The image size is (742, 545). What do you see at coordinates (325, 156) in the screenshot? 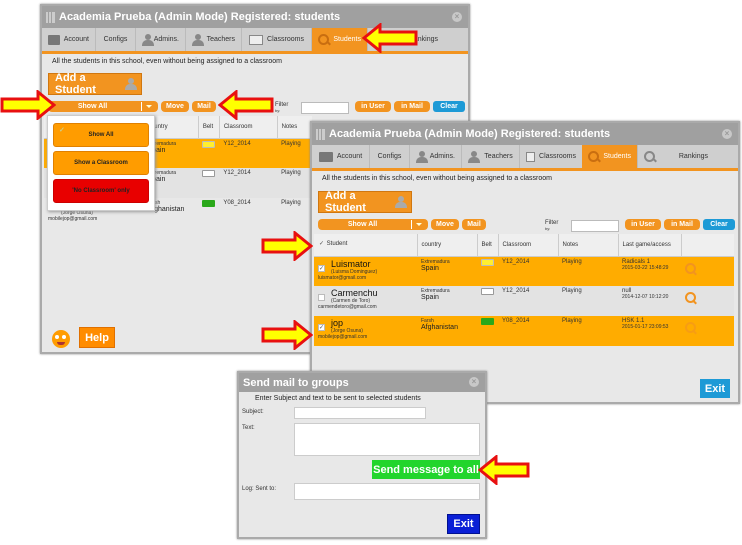
I see `folder-icon` at bounding box center [325, 156].